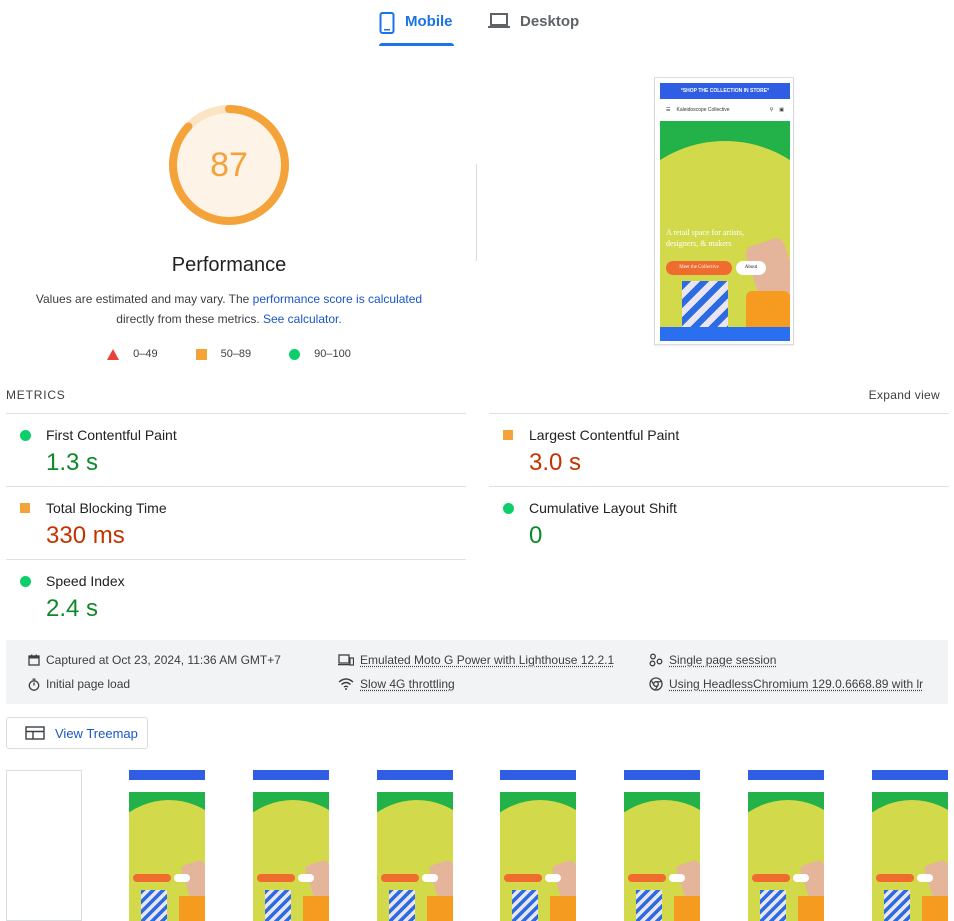 The height and width of the screenshot is (921, 954). What do you see at coordinates (44, 845) in the screenshot?
I see `filmstrip-frame-blank` at bounding box center [44, 845].